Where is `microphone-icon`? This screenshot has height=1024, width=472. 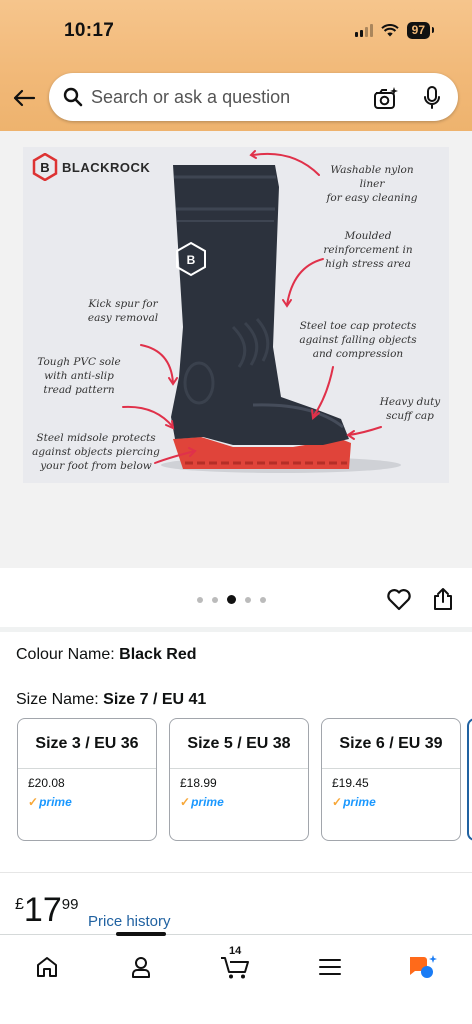 microphone-icon is located at coordinates (432, 97).